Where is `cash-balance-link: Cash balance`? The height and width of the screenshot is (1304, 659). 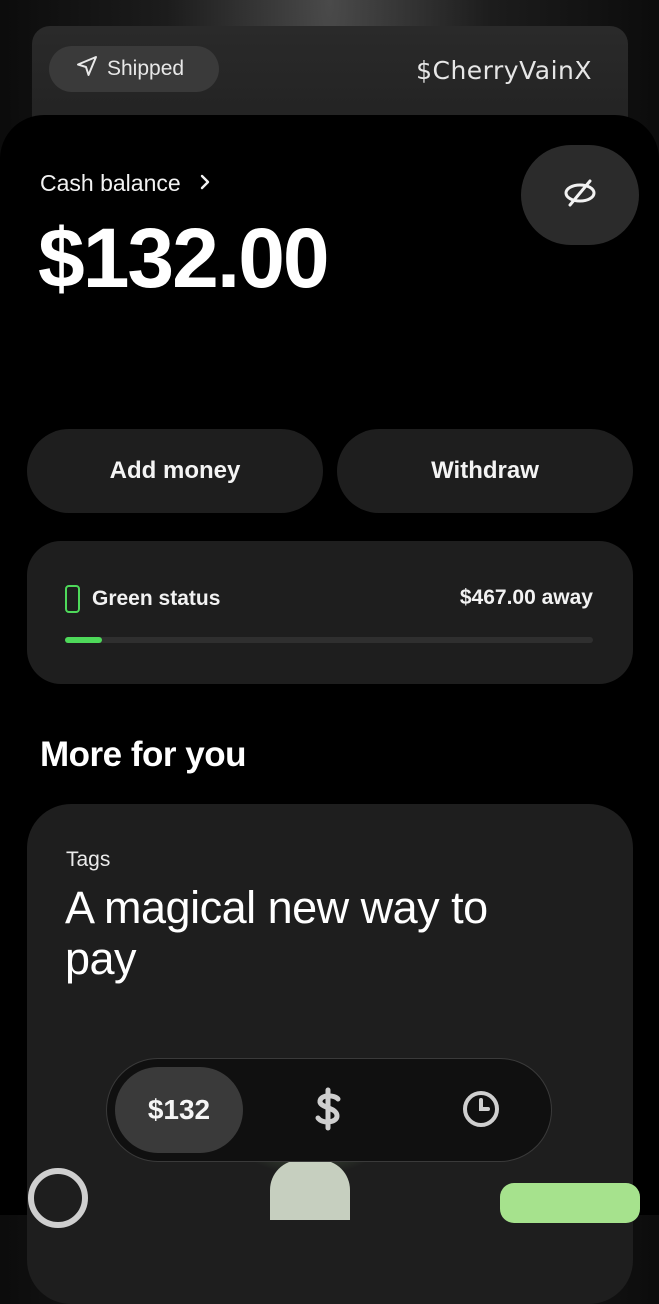 cash-balance-link: Cash balance is located at coordinates (125, 183).